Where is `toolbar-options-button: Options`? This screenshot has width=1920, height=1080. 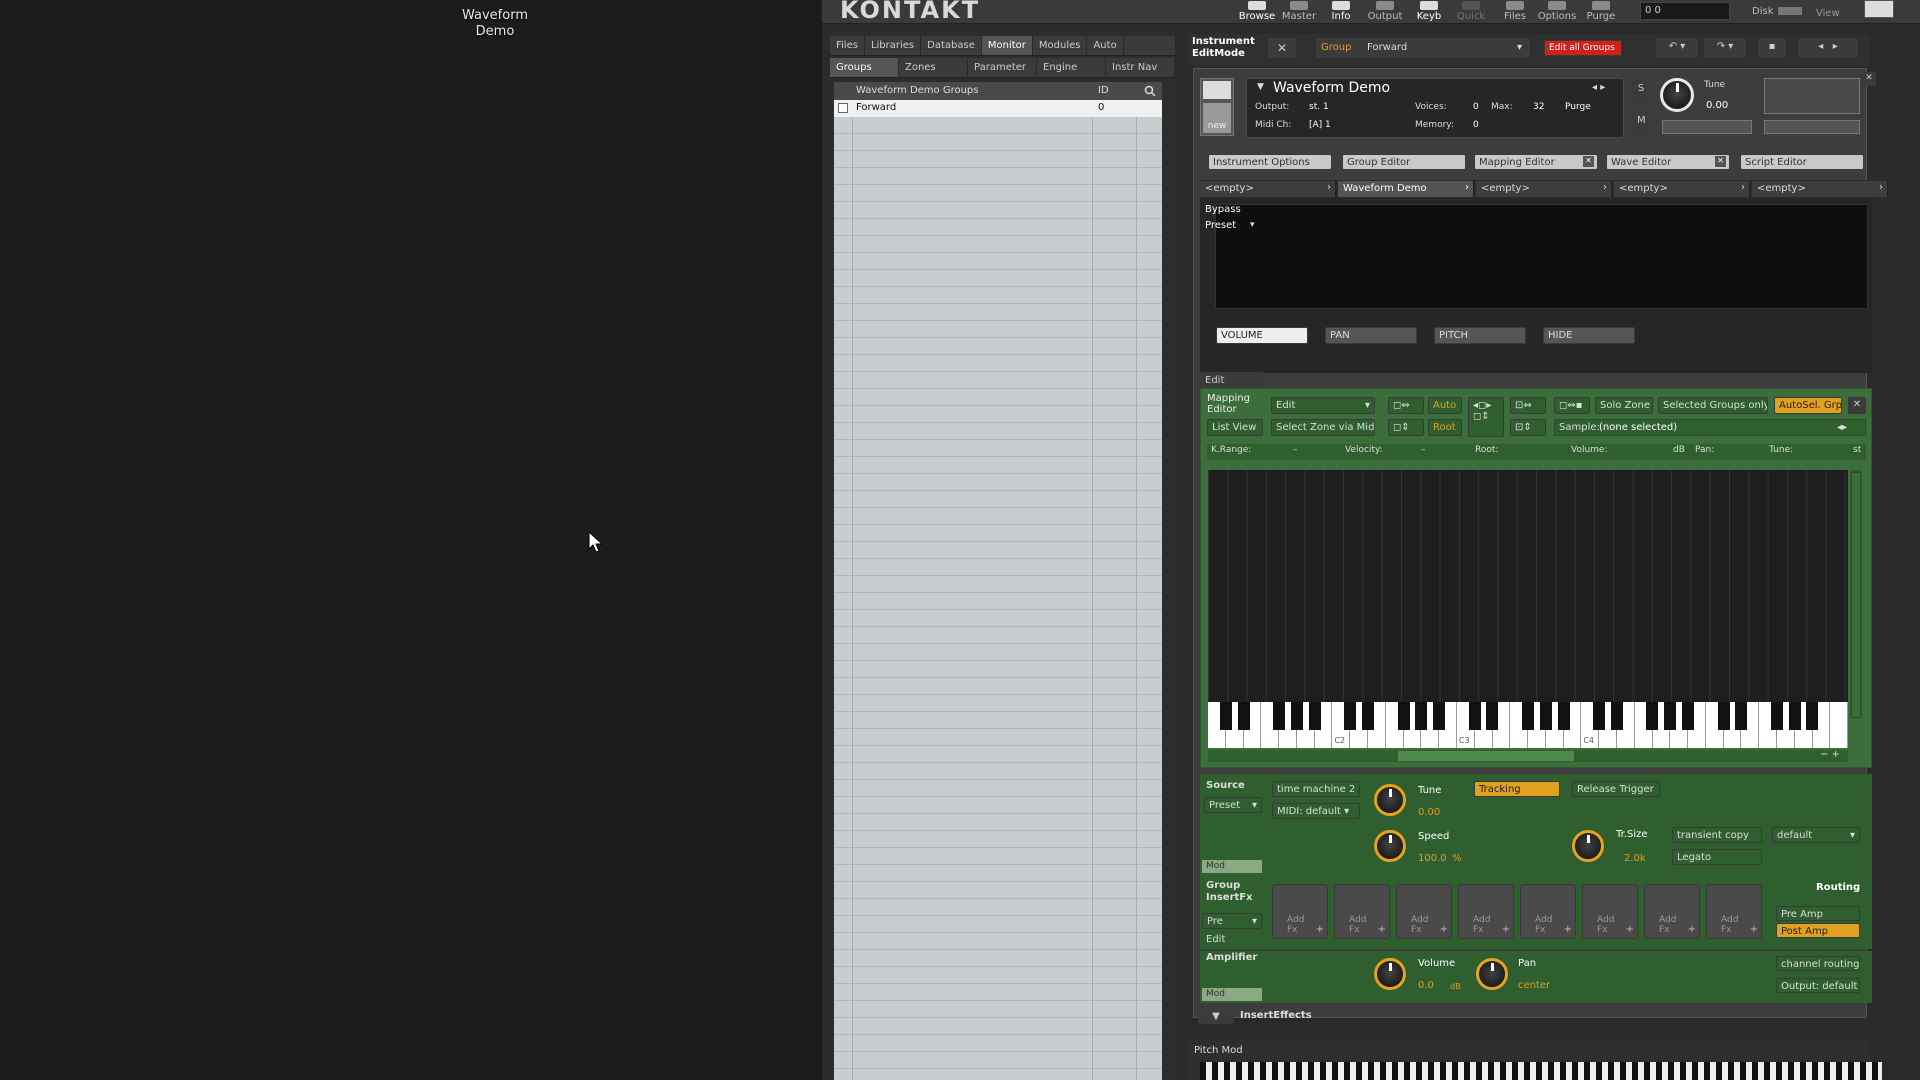
toolbar-options-button: Options is located at coordinates (1557, 12).